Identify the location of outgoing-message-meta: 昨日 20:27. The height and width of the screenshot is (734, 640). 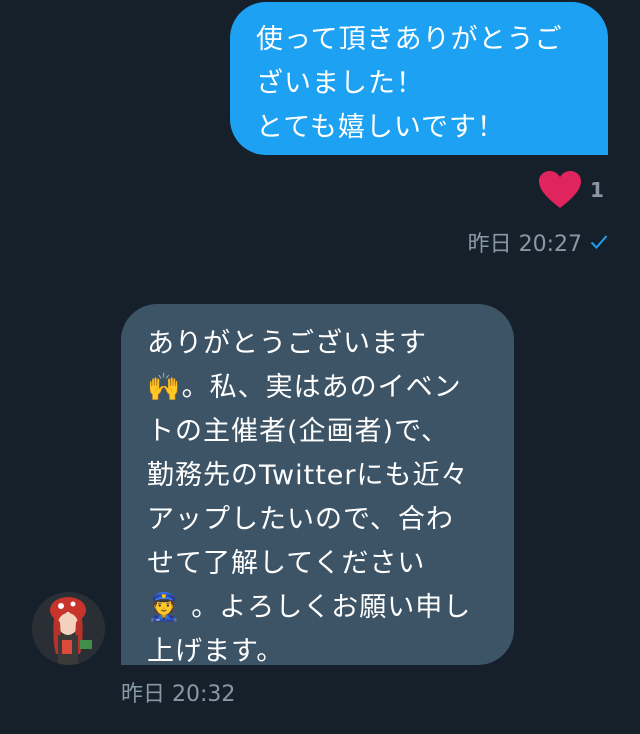
(538, 242).